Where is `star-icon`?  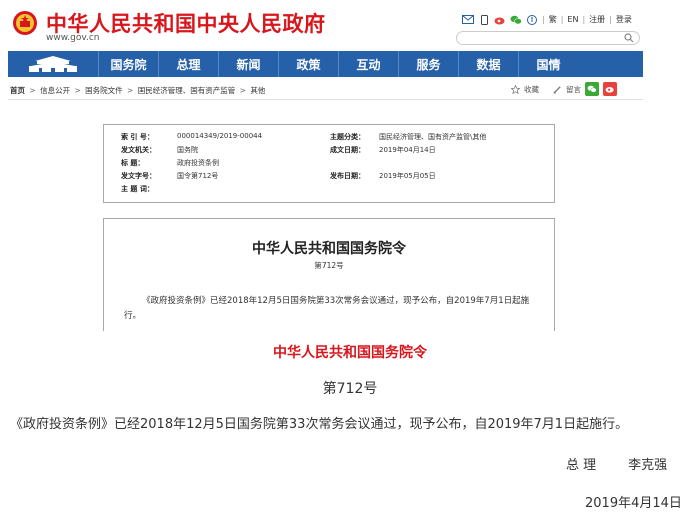
star-icon is located at coordinates (515, 89).